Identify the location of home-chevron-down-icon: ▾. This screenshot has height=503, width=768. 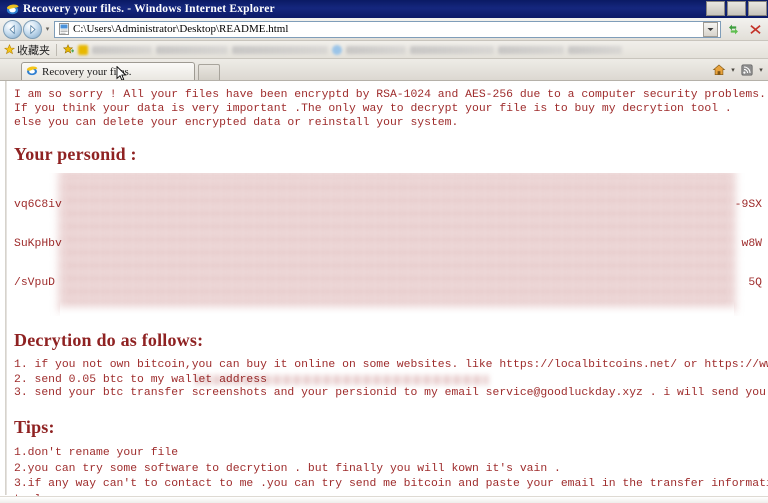
(733, 70).